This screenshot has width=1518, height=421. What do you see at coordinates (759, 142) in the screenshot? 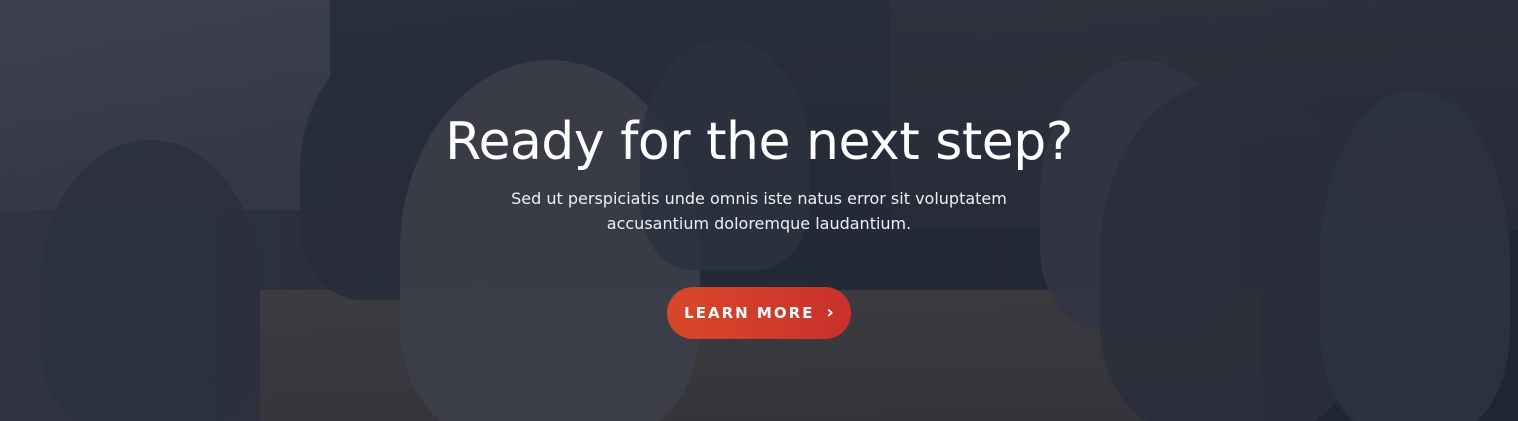
I see `hero-title: Ready for the next step?` at bounding box center [759, 142].